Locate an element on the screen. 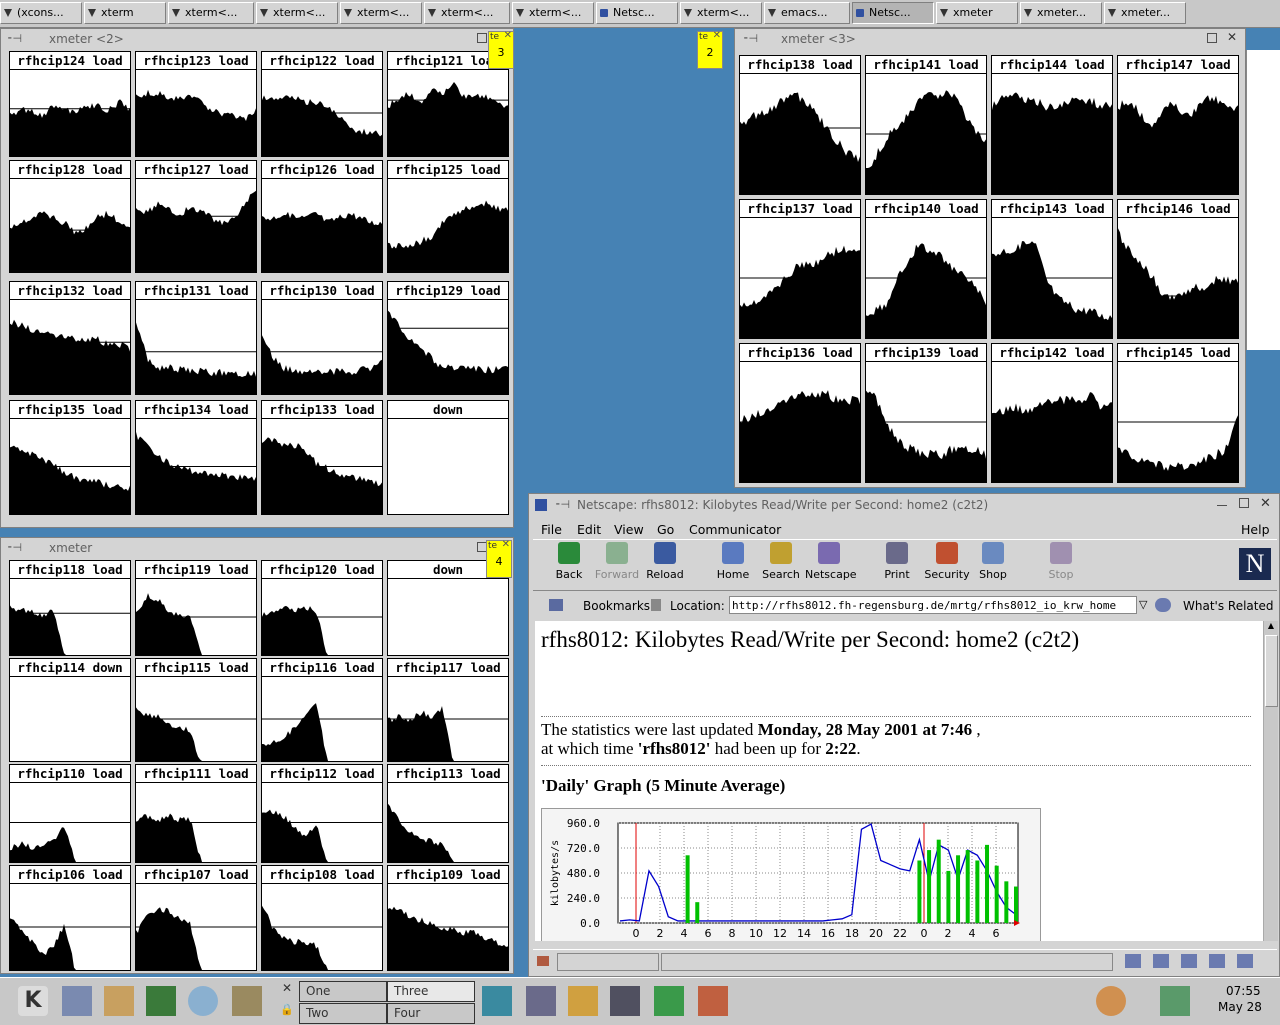  menu-edit: Edit is located at coordinates (589, 529).